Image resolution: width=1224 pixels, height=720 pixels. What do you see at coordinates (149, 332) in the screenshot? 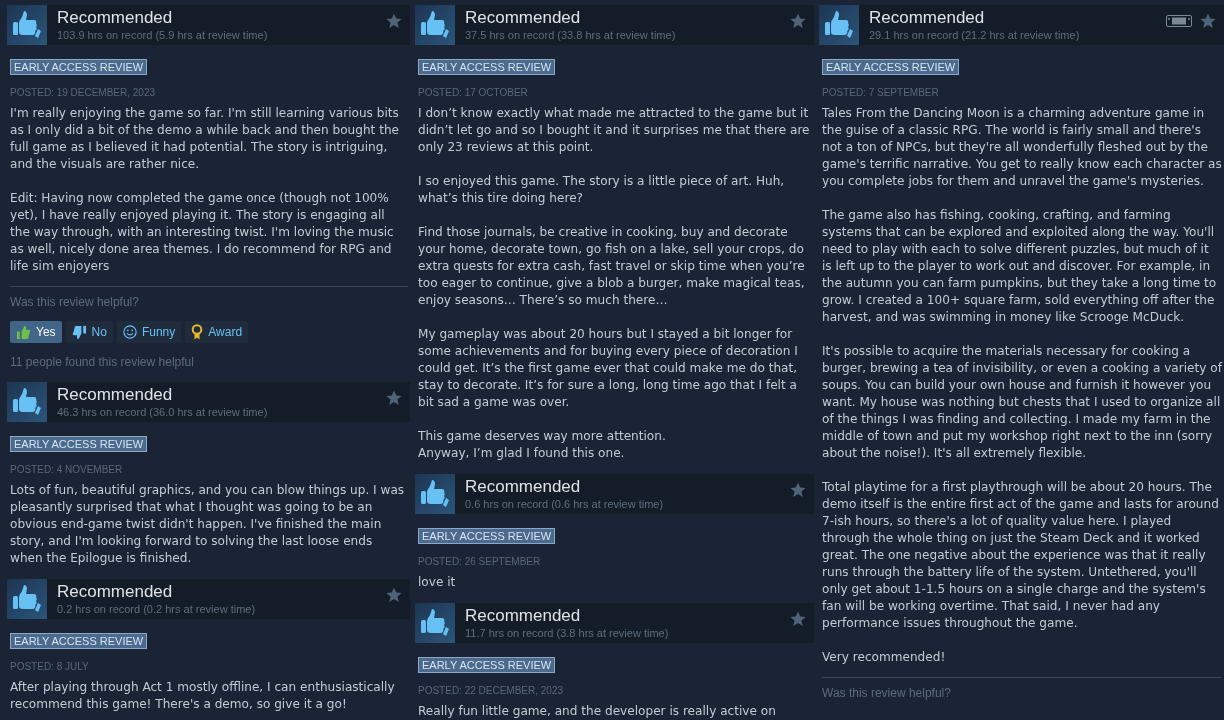
I see `vote-button: Funny` at bounding box center [149, 332].